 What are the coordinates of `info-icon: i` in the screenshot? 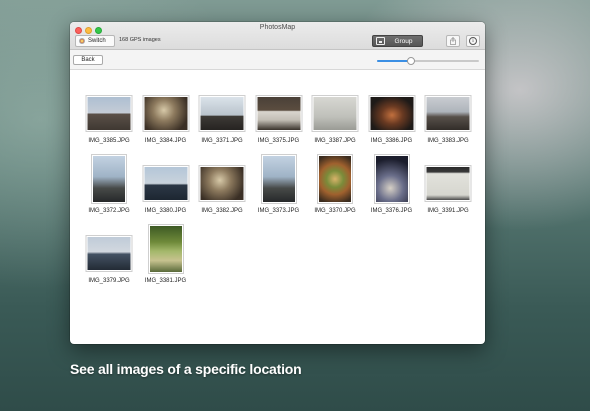 It's located at (473, 41).